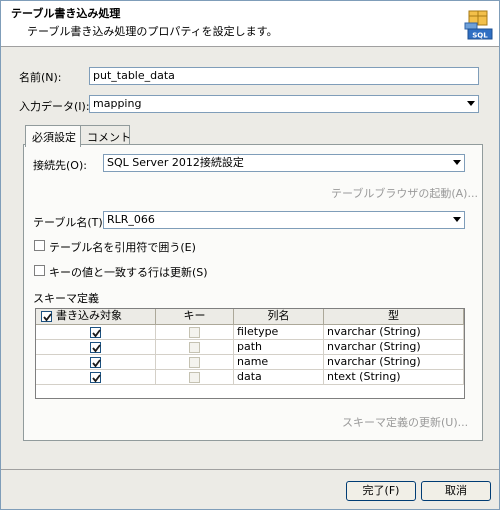 This screenshot has width=500, height=510. I want to click on cancel-button: 取消, so click(456, 491).